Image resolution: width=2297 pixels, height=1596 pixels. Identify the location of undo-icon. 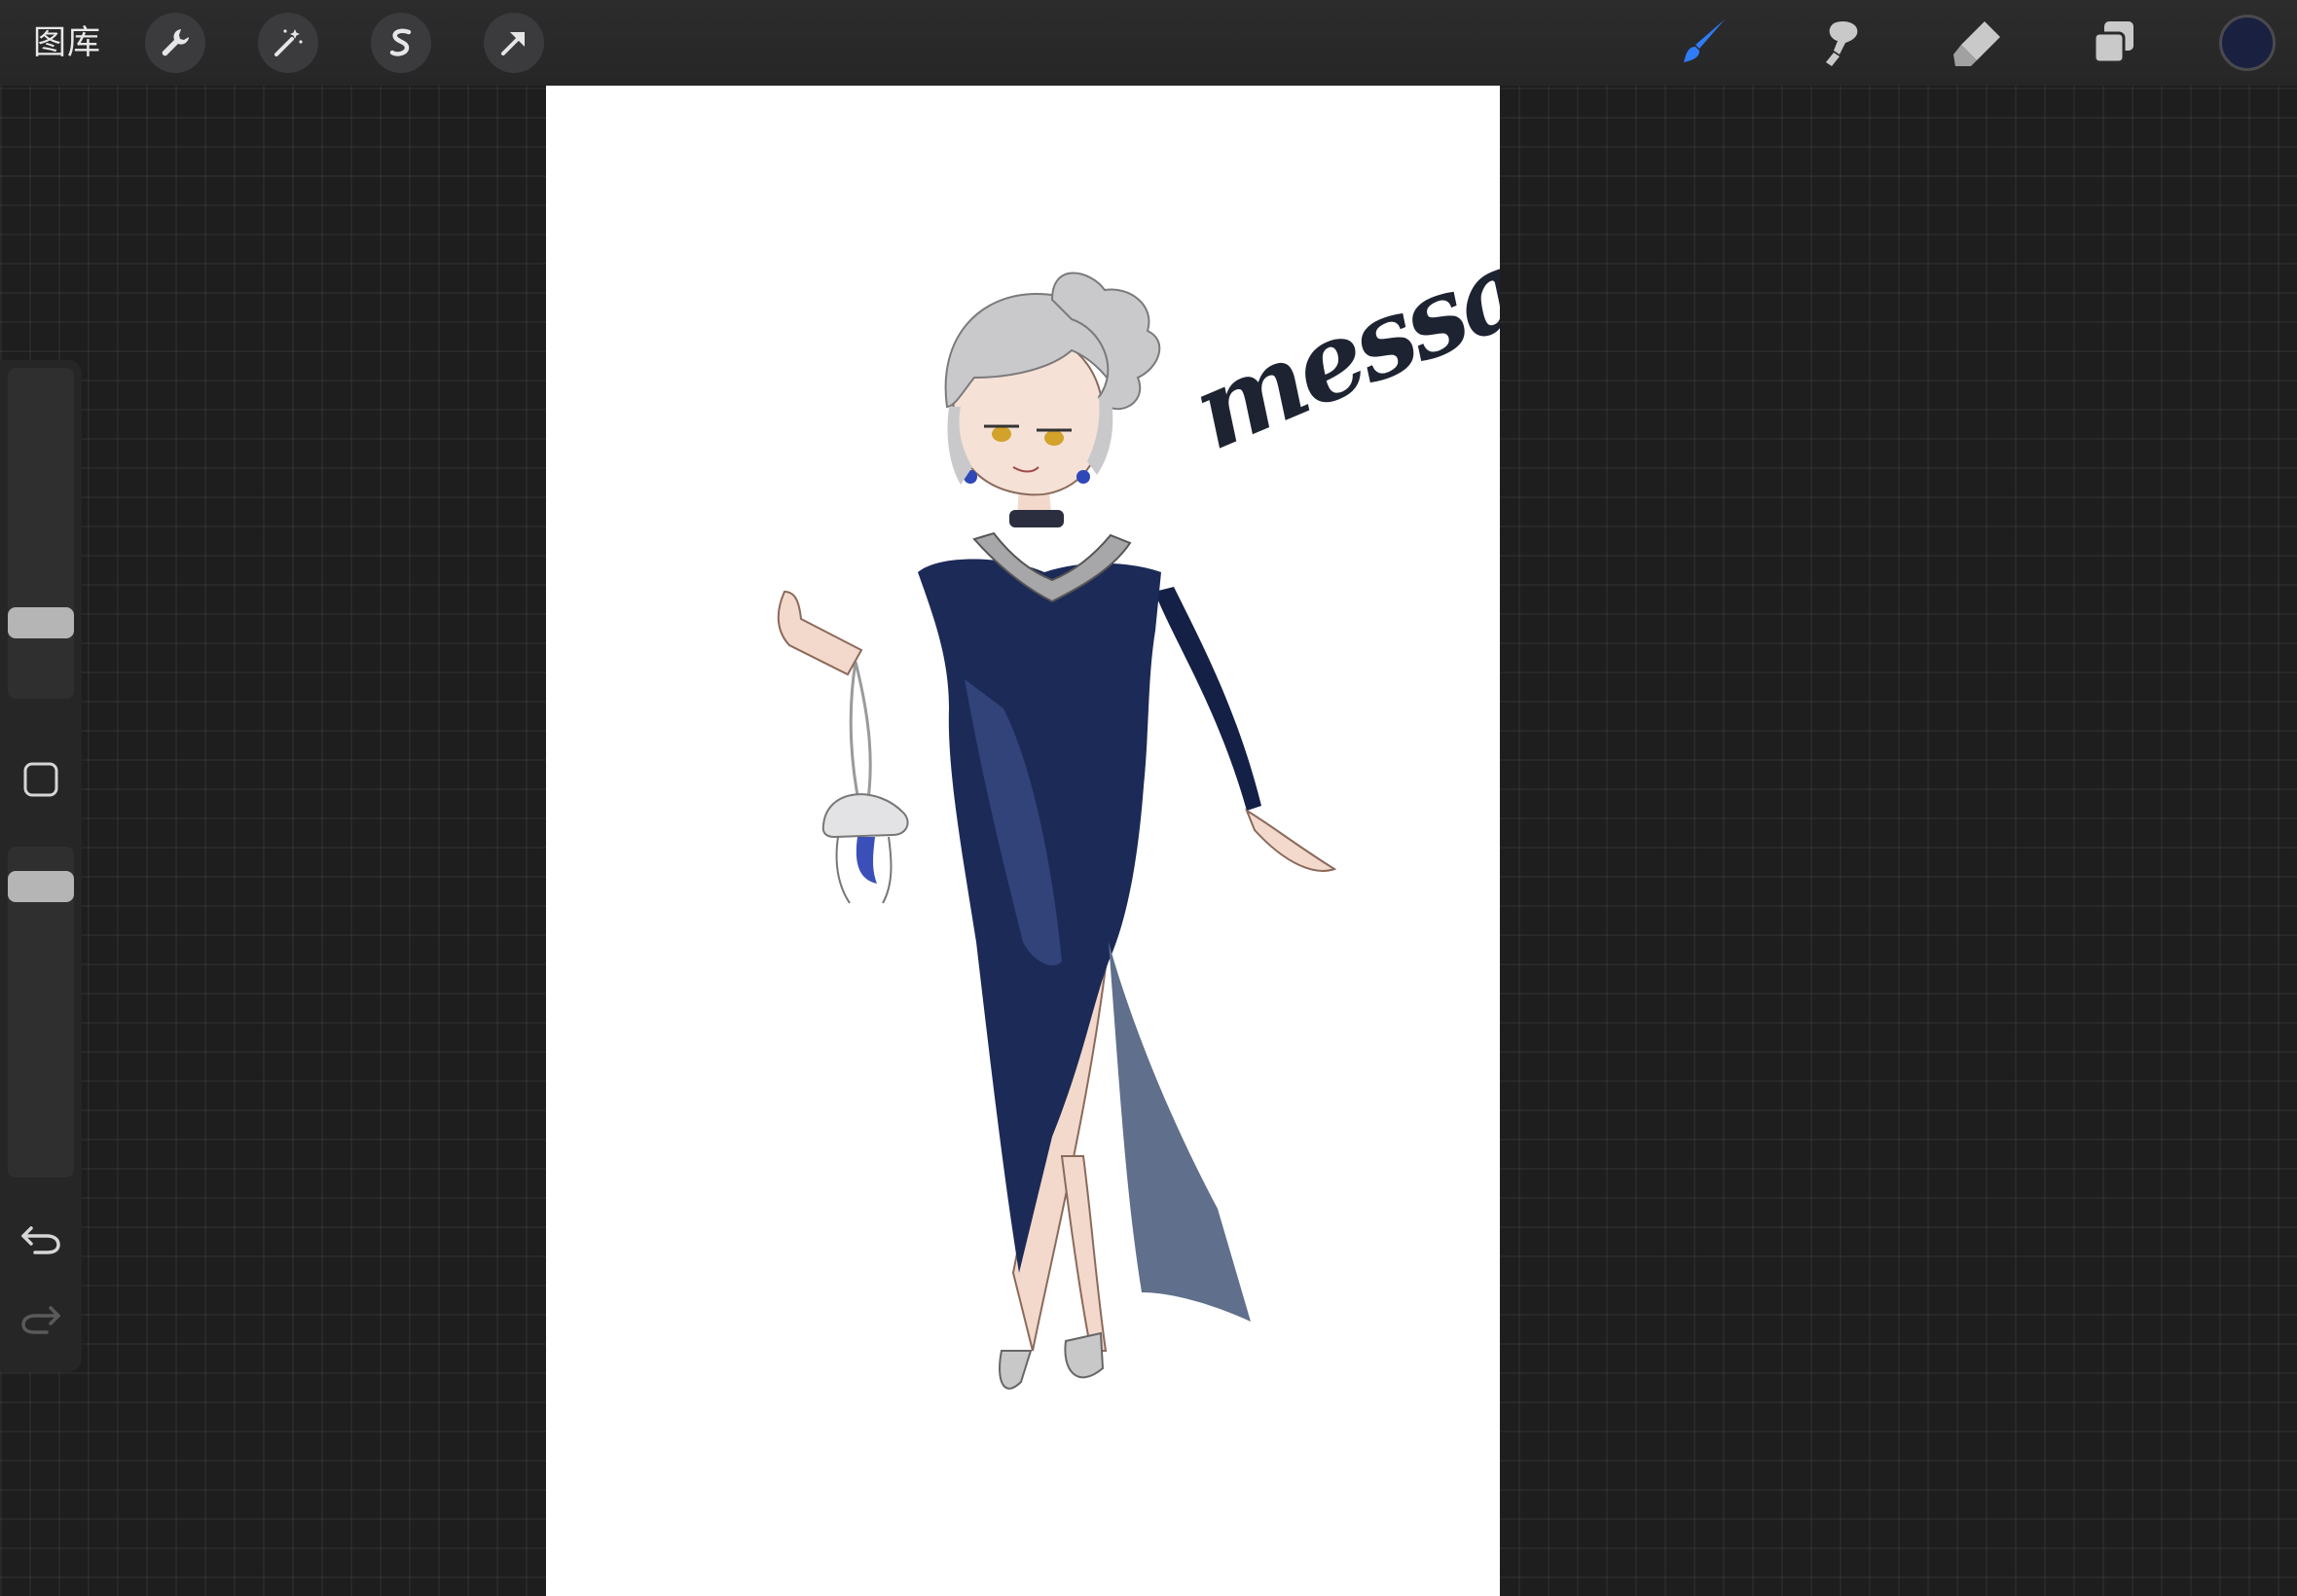
(40, 1239).